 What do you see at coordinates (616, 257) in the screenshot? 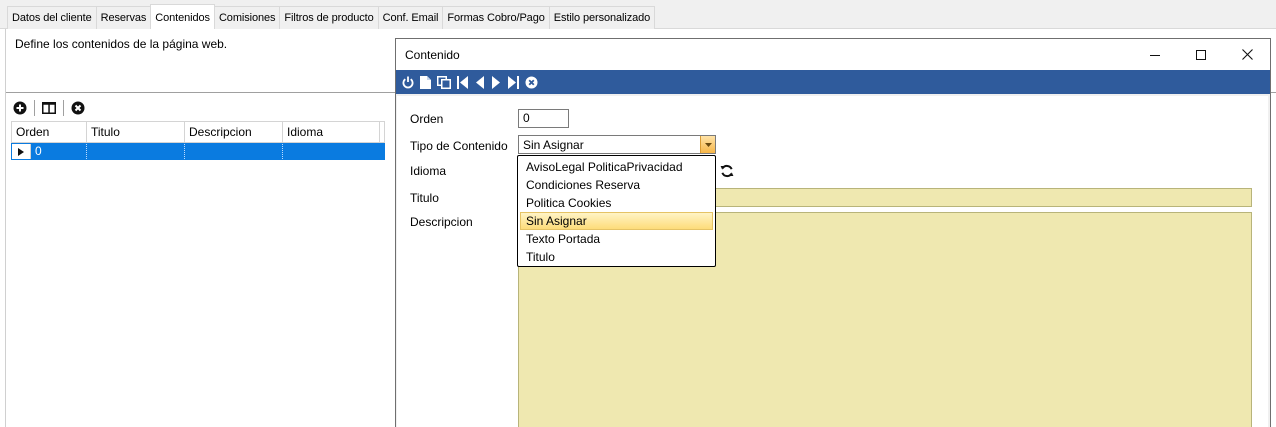
I see `dropdown-option-titulo: Titulo` at bounding box center [616, 257].